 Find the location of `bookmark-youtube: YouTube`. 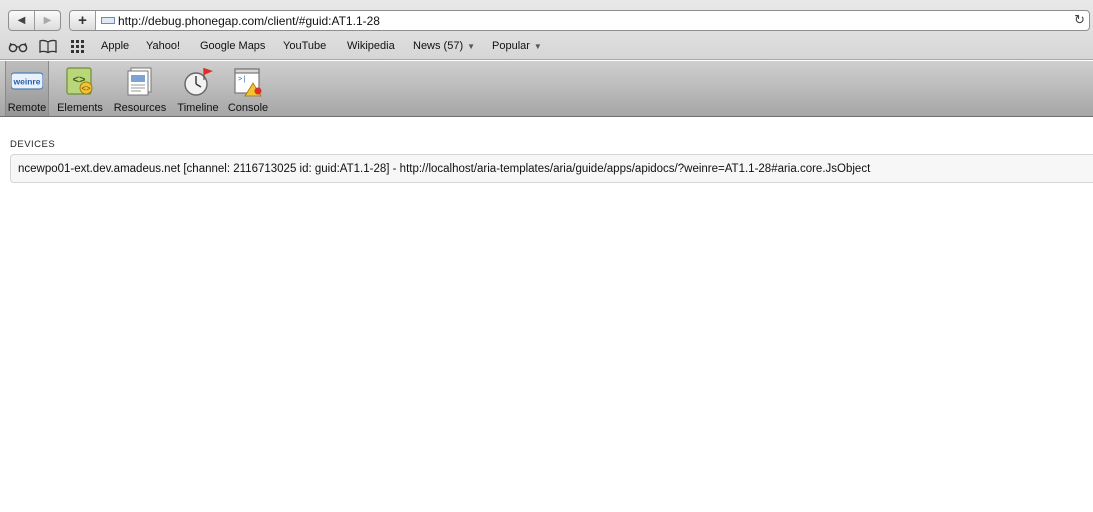

bookmark-youtube: YouTube is located at coordinates (304, 46).